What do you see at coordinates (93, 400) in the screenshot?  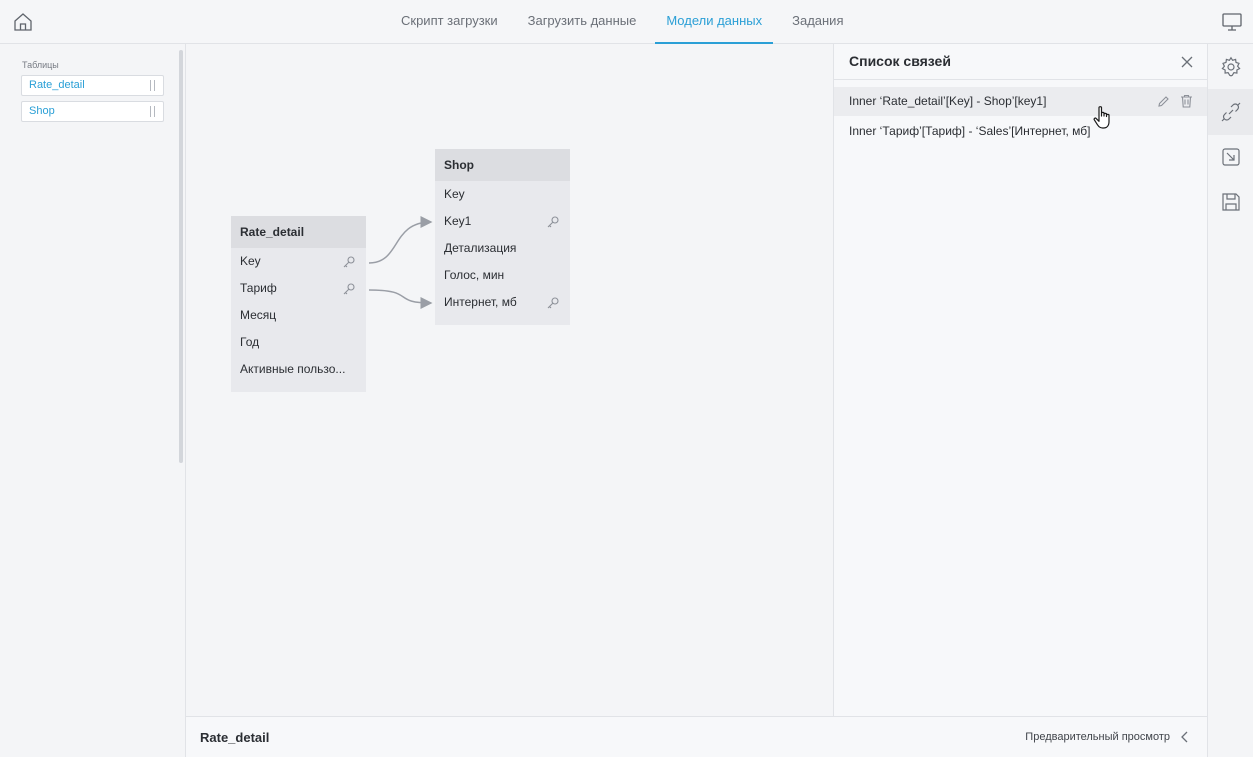 I see `tables-sidebar: Таблицы Rate_detail Shop` at bounding box center [93, 400].